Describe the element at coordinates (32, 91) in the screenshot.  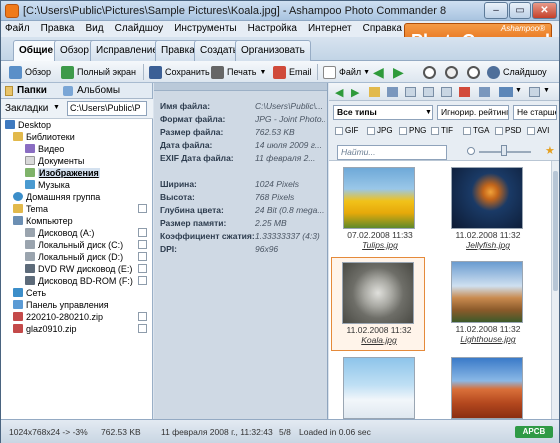
I see `tab-folders: Папки` at that location.